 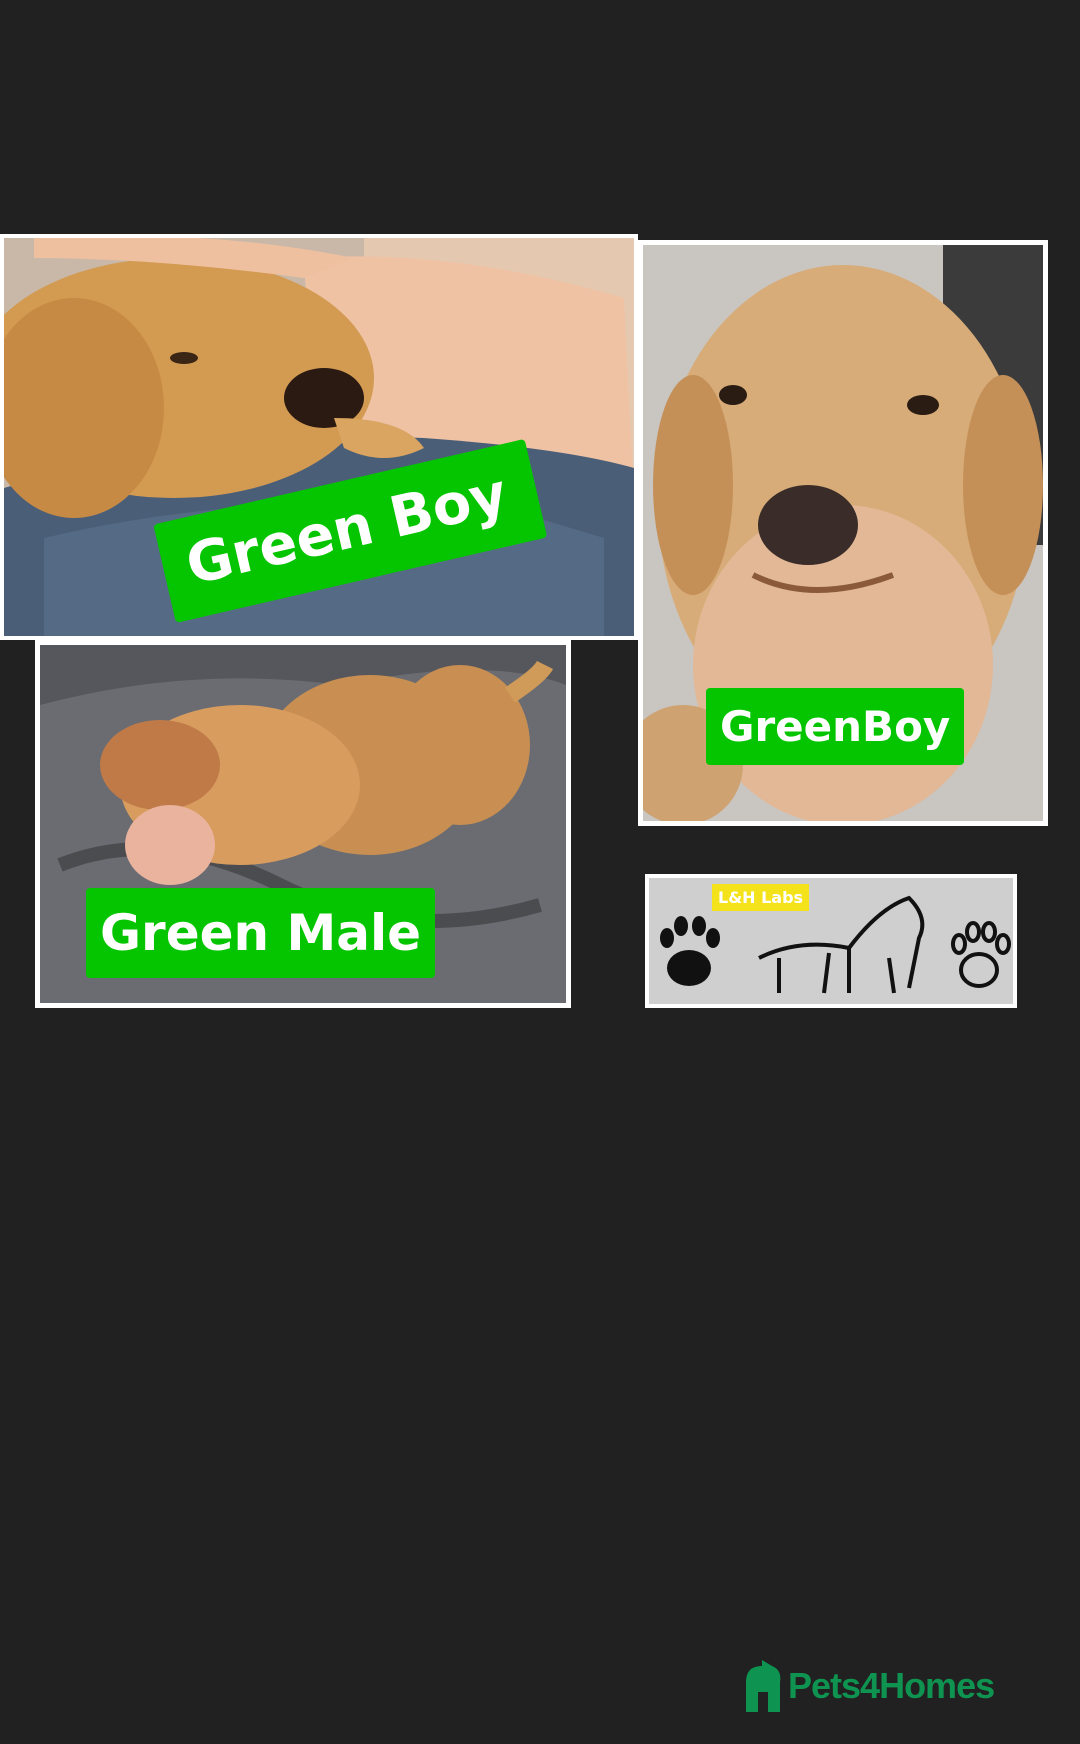 What do you see at coordinates (763, 1686) in the screenshot?
I see `pets4homes-icon` at bounding box center [763, 1686].